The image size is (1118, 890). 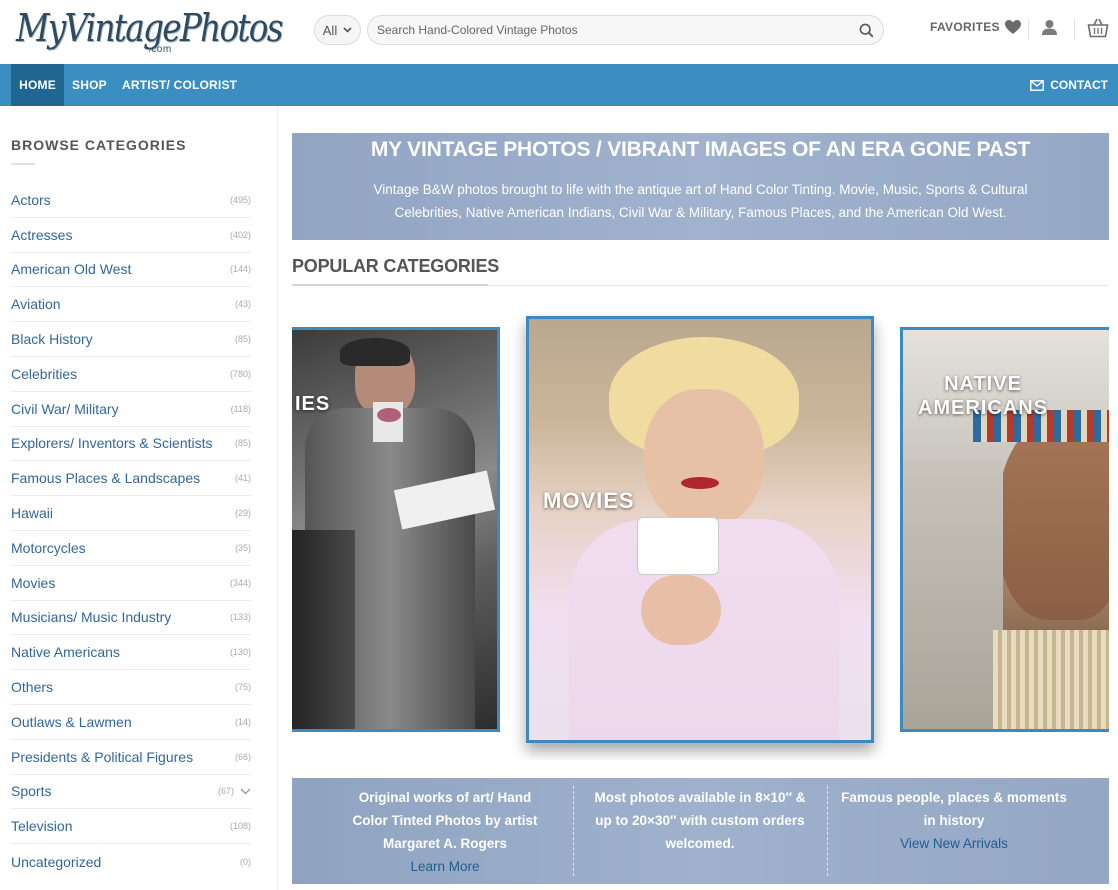 I want to click on nav-contact-label: CONTACT, so click(x=1079, y=85).